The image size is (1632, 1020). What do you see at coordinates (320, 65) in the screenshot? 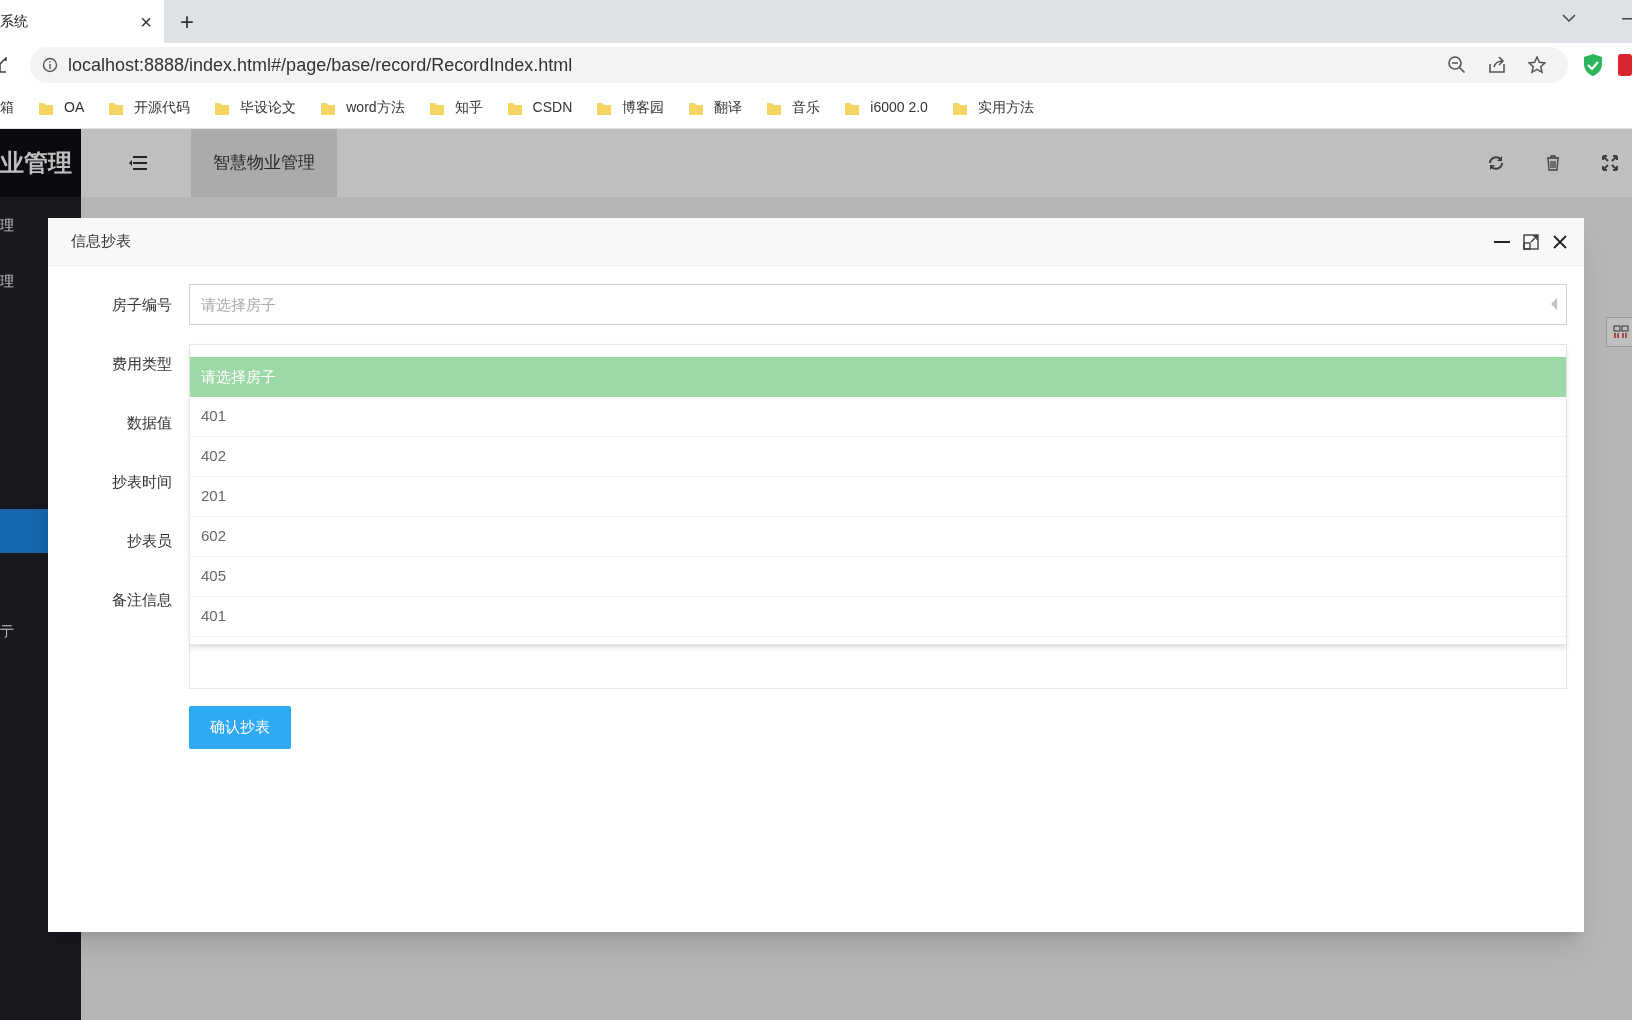
I see `url-text: localhost:8888/index.html#/page/base/record/RecordIndex.html` at bounding box center [320, 65].